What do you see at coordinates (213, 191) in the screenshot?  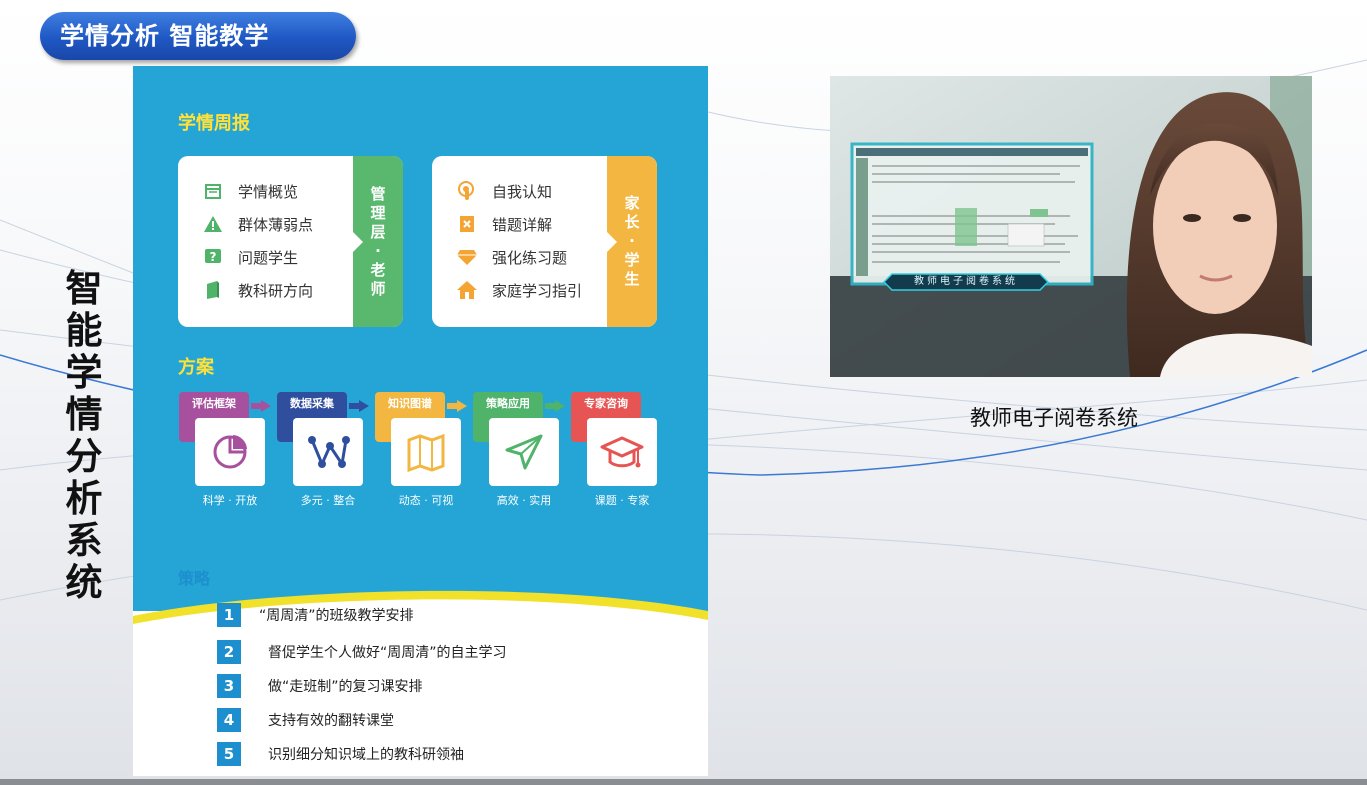 I see `calendar-icon` at bounding box center [213, 191].